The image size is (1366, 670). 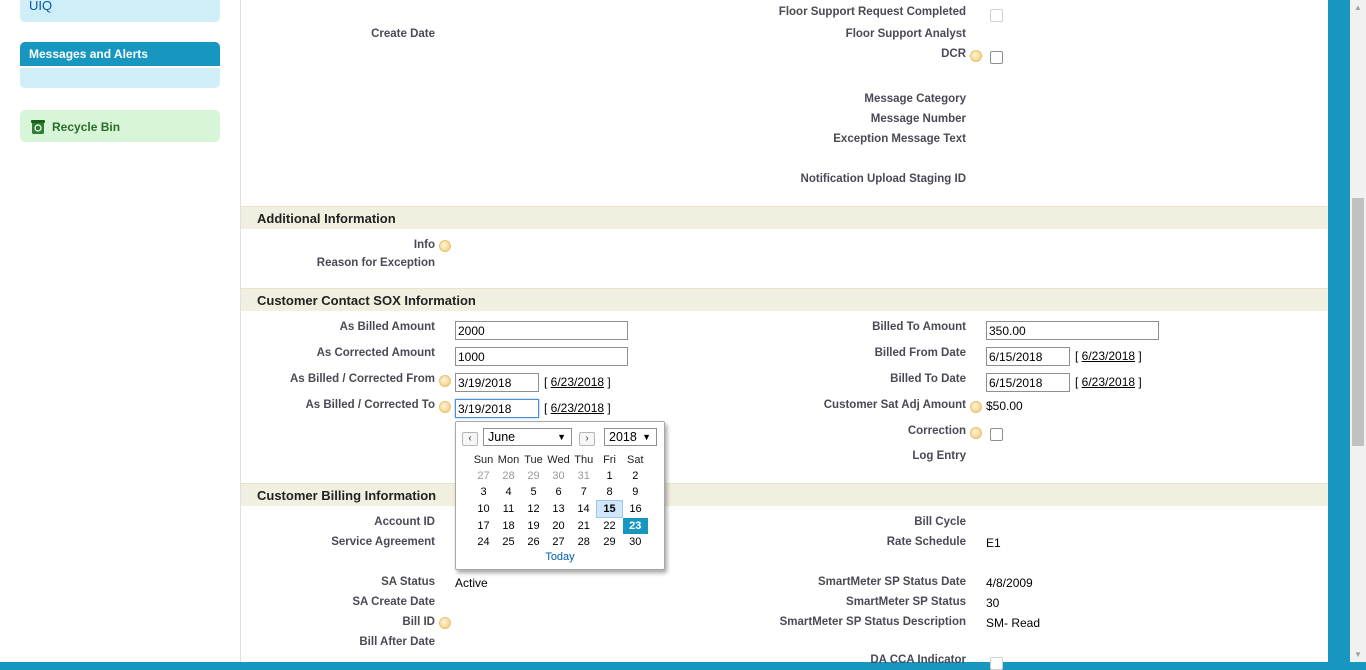 What do you see at coordinates (445, 407) in the screenshot?
I see `corrected-to-help-icon` at bounding box center [445, 407].